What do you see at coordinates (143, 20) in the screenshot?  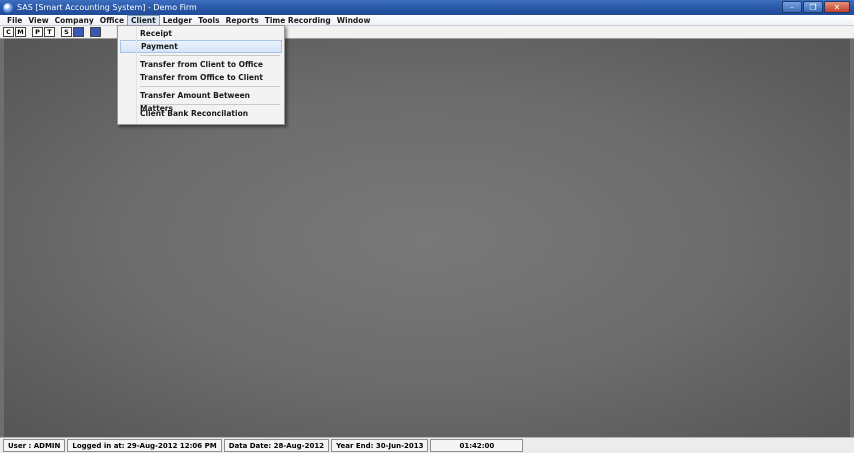 I see `menu-client: Client` at bounding box center [143, 20].